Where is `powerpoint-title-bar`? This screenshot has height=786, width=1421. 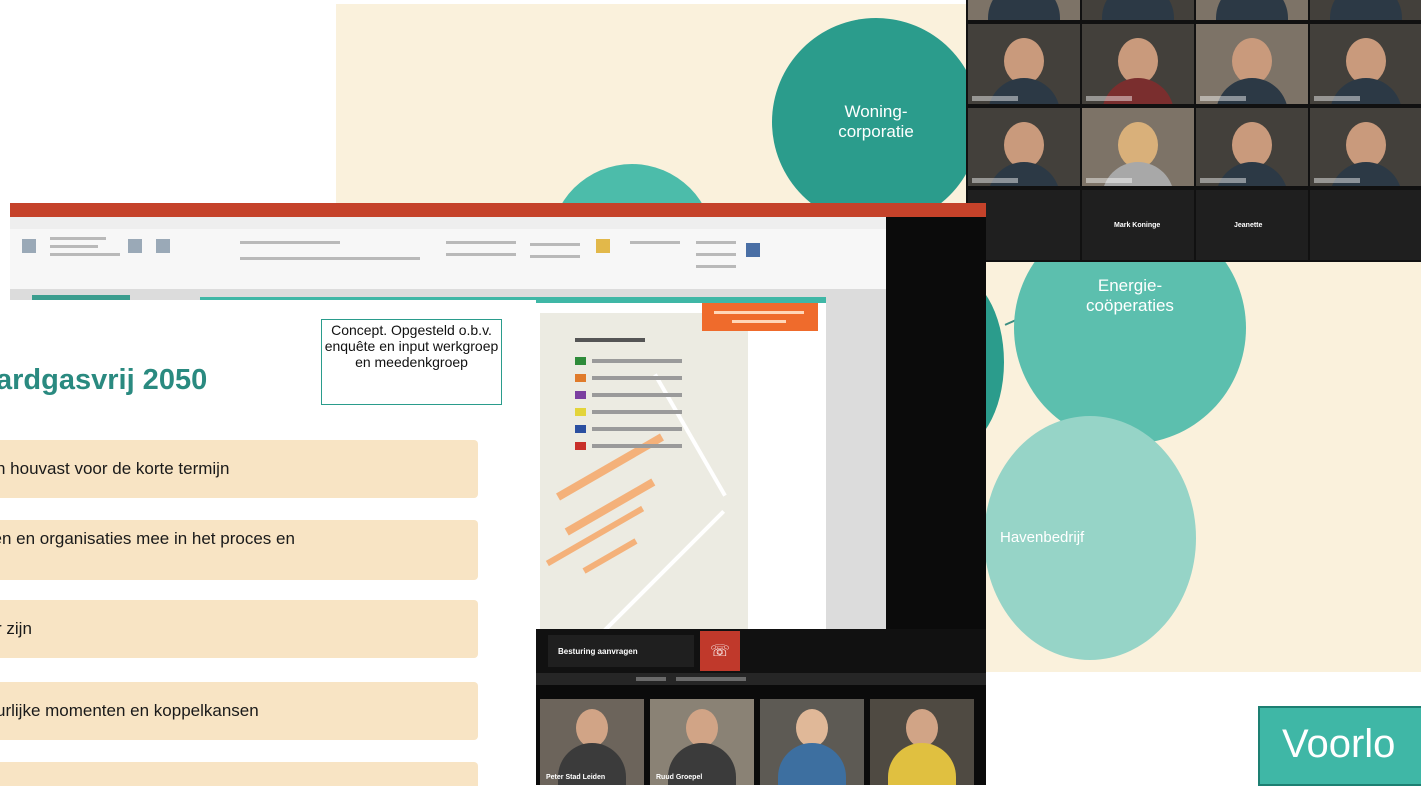 powerpoint-title-bar is located at coordinates (498, 210).